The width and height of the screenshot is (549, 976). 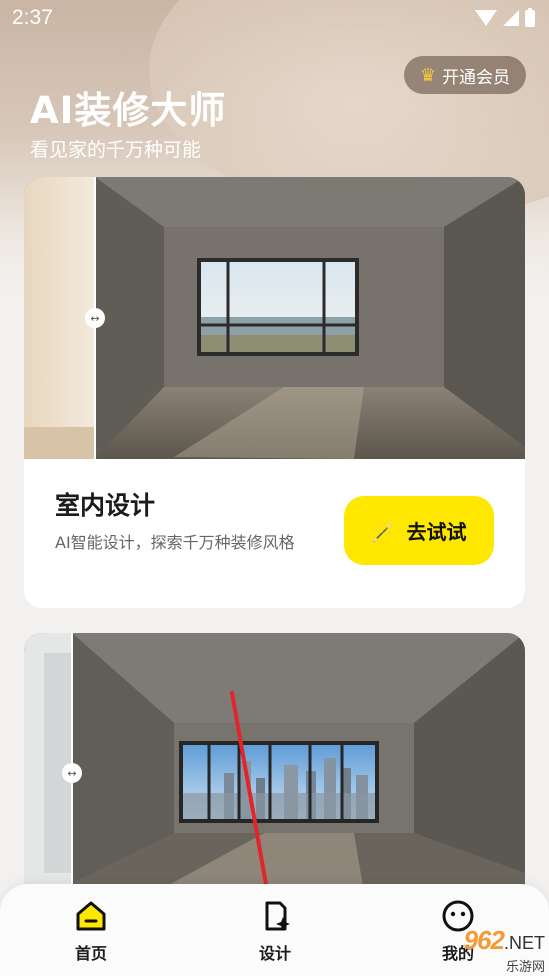 I want to click on card-title: 室内设计, so click(x=105, y=505).